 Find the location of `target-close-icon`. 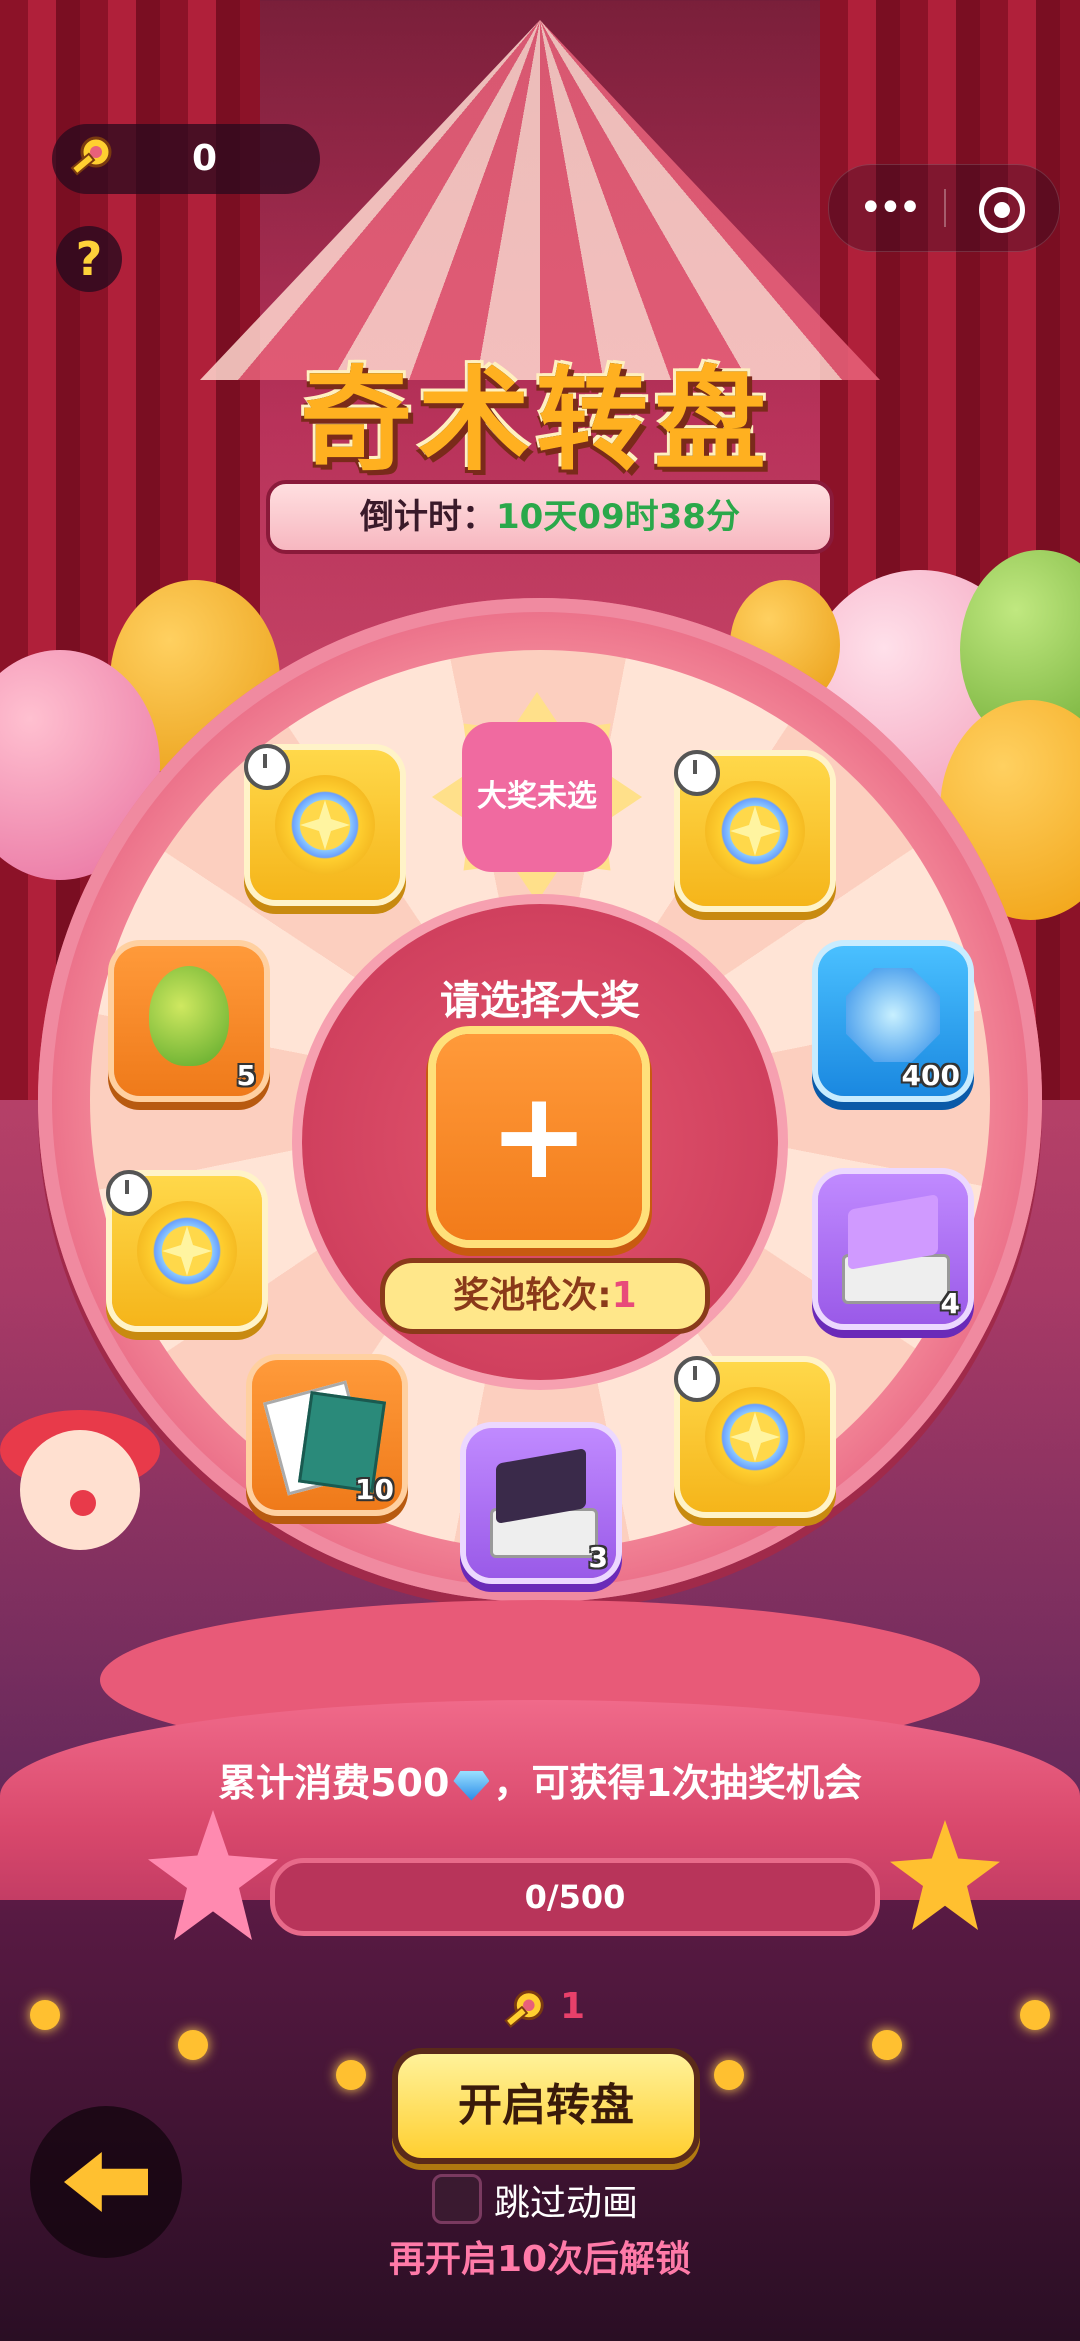

target-close-icon is located at coordinates (1002, 210).